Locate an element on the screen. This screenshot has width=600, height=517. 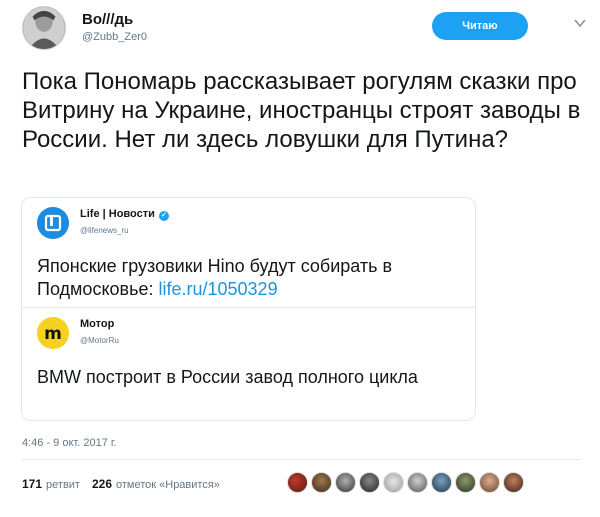
author-handle: @Zubb_Zer0 is located at coordinates (114, 37).